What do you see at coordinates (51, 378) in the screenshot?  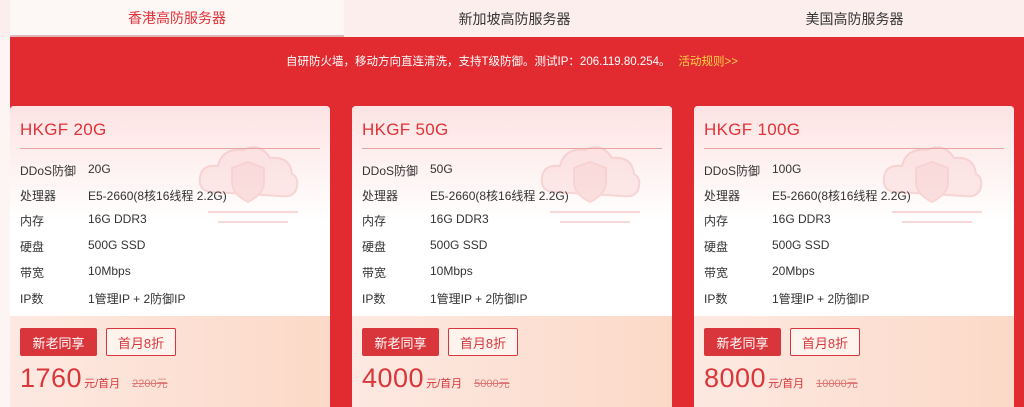 I see `price-value: 1760` at bounding box center [51, 378].